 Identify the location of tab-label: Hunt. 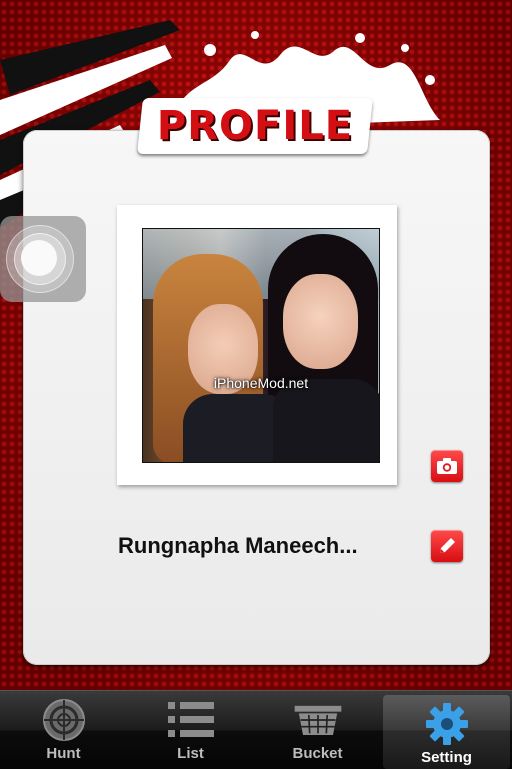
(63, 753).